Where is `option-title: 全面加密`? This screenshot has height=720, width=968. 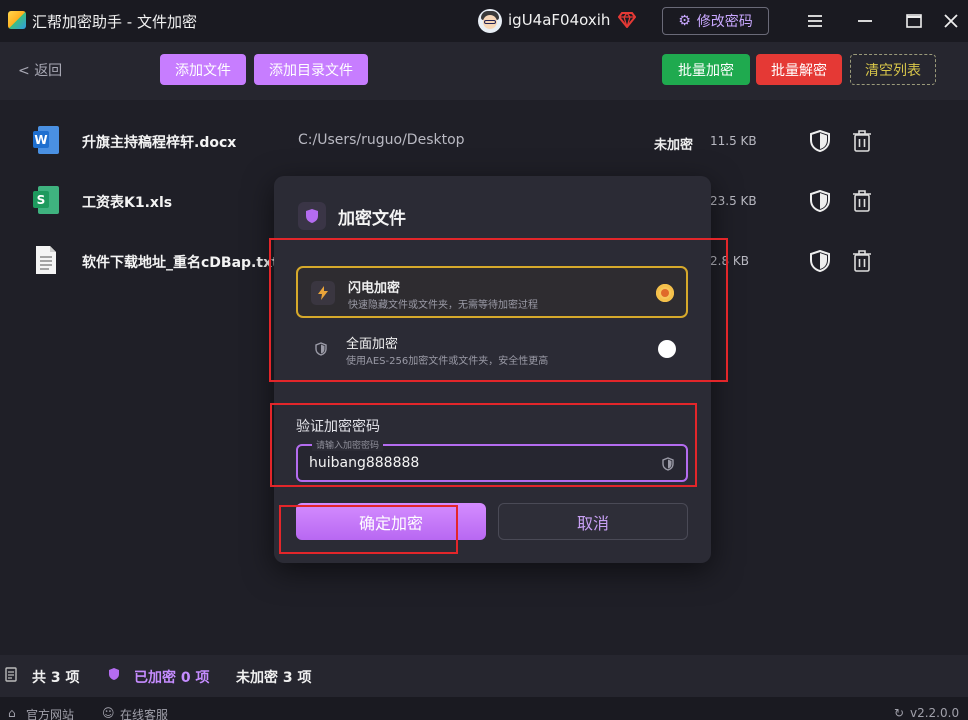 option-title: 全面加密 is located at coordinates (372, 344).